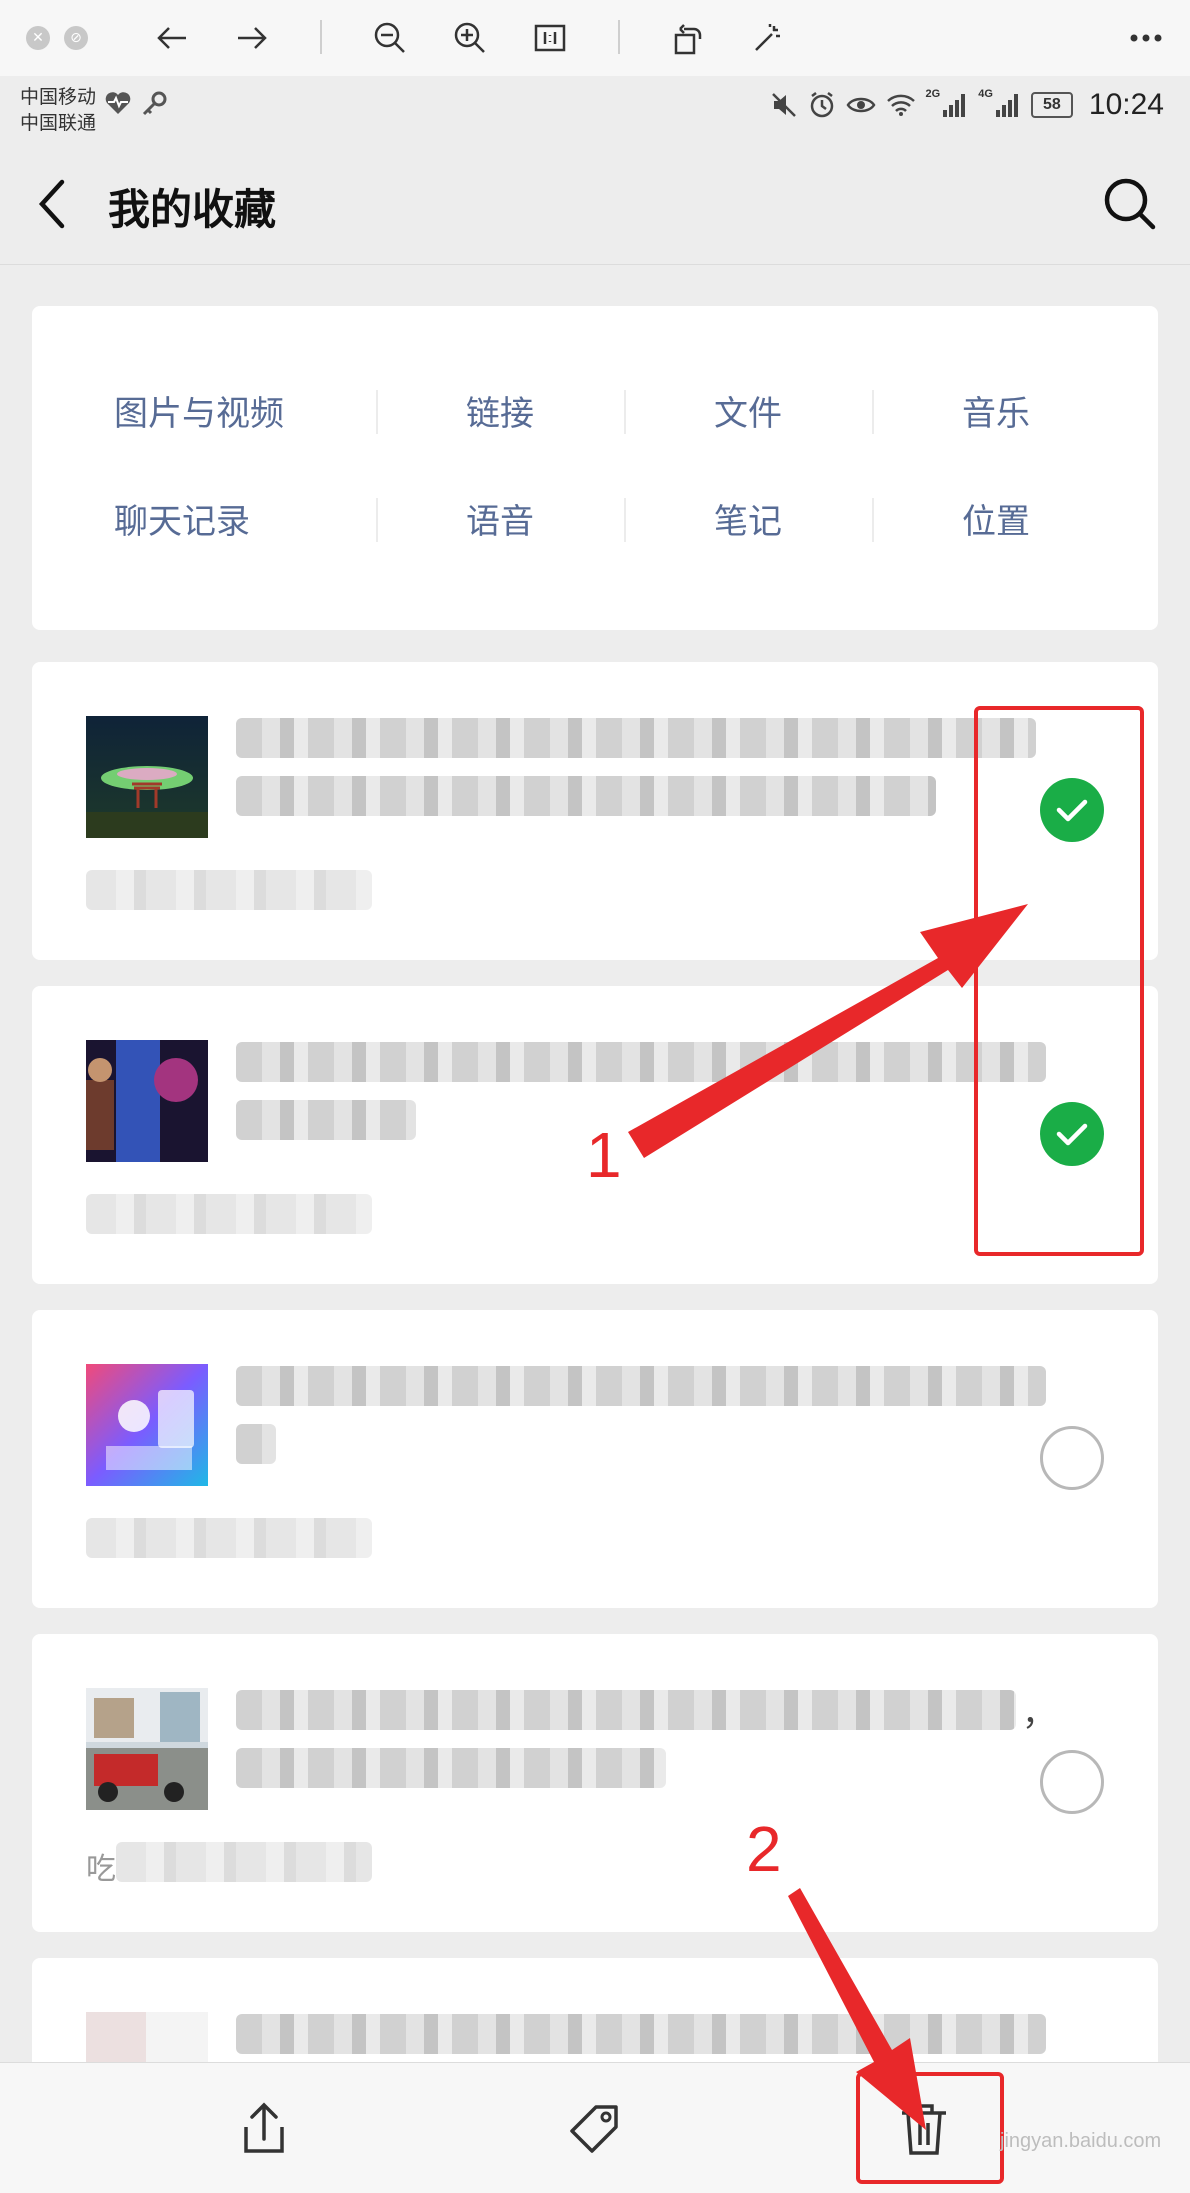 Image resolution: width=1190 pixels, height=2193 pixels. Describe the element at coordinates (967, 105) in the screenshot. I see `status-icons: 2G 4G 58 10:24` at that location.